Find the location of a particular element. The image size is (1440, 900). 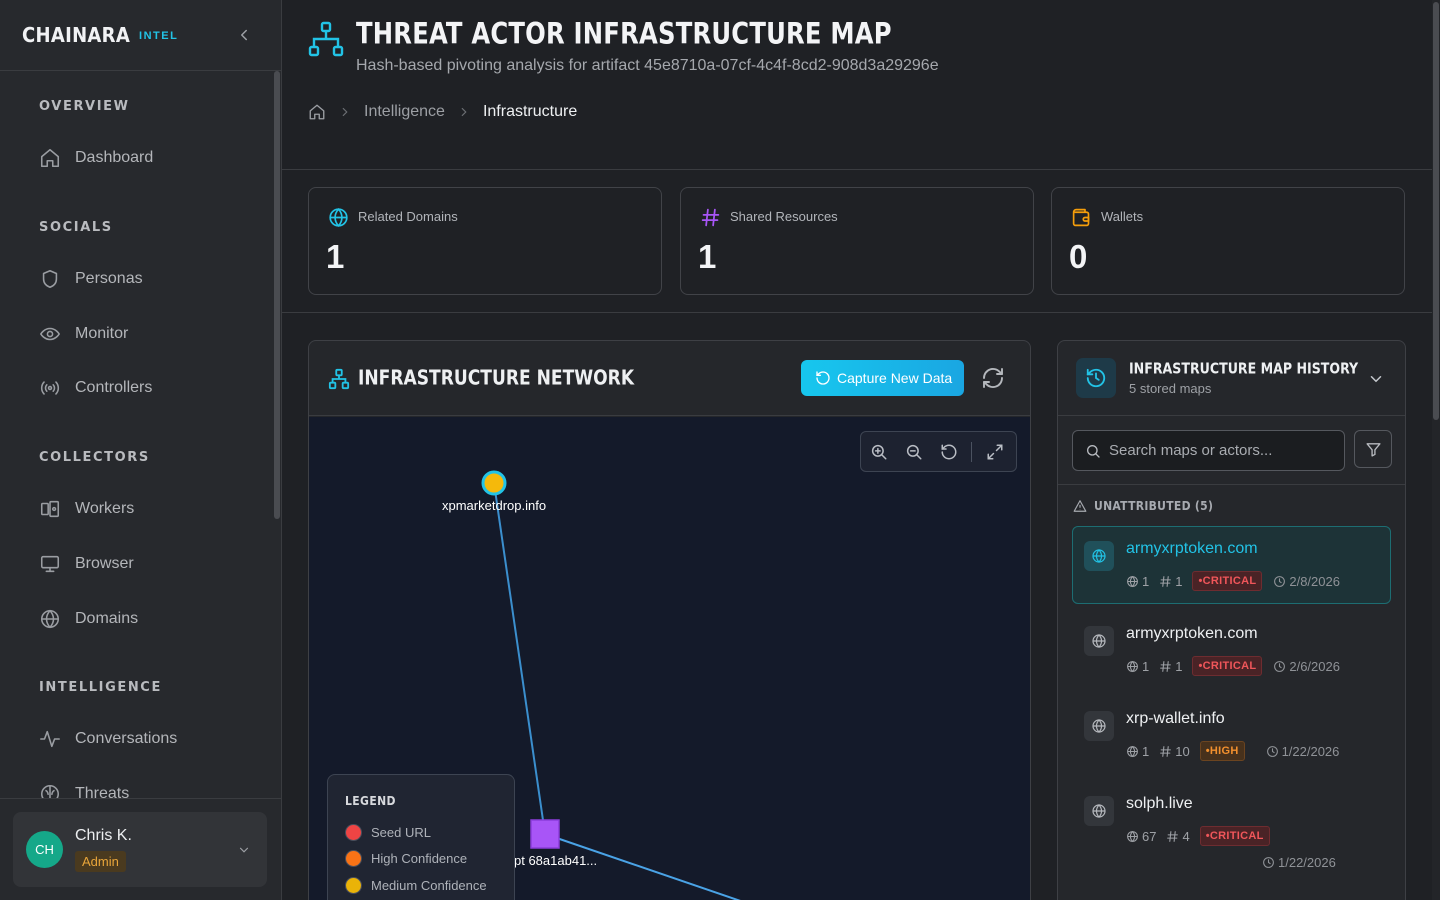

brand-tag: INTEL is located at coordinates (159, 36).